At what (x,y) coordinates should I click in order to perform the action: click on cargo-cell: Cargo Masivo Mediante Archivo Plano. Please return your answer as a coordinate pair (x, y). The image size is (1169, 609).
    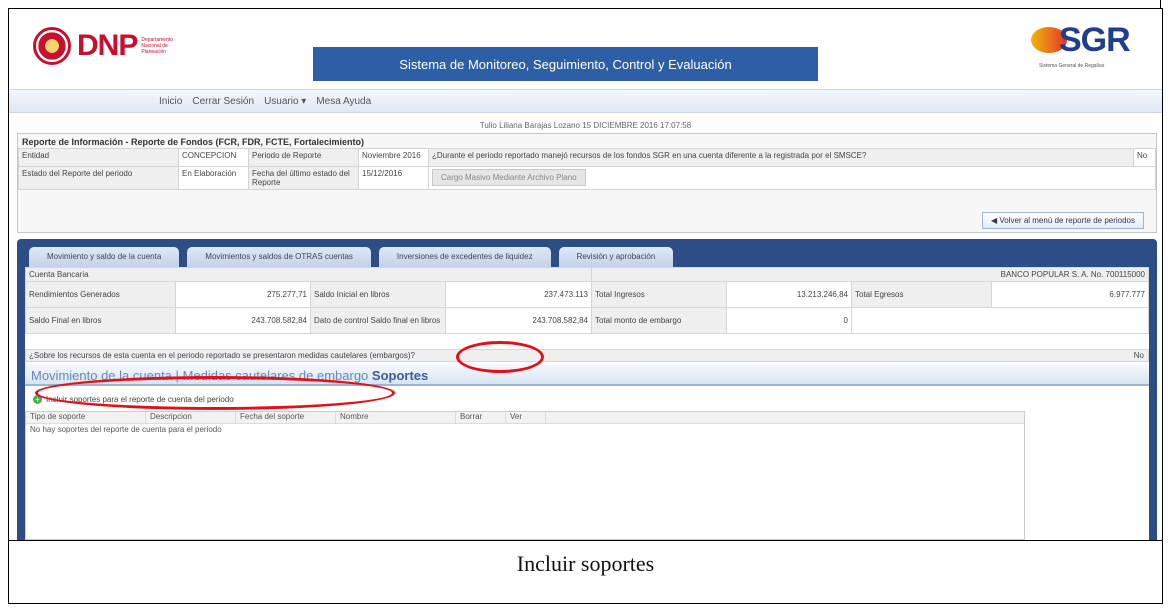
    Looking at the image, I should click on (792, 178).